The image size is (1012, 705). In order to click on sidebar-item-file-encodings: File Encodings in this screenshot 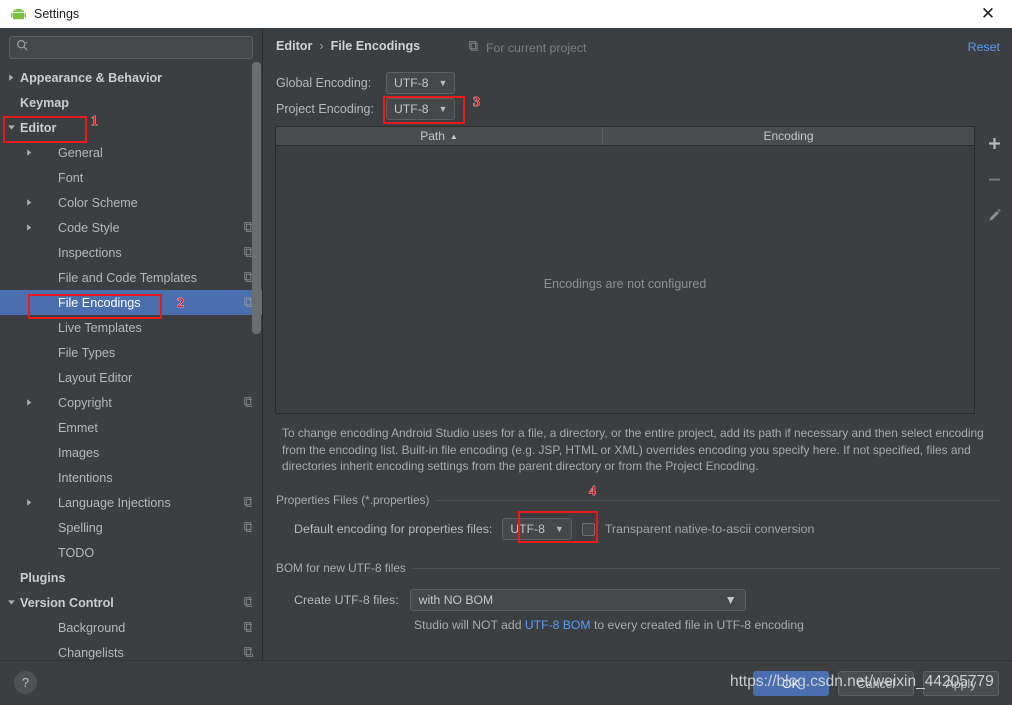, I will do `click(131, 302)`.